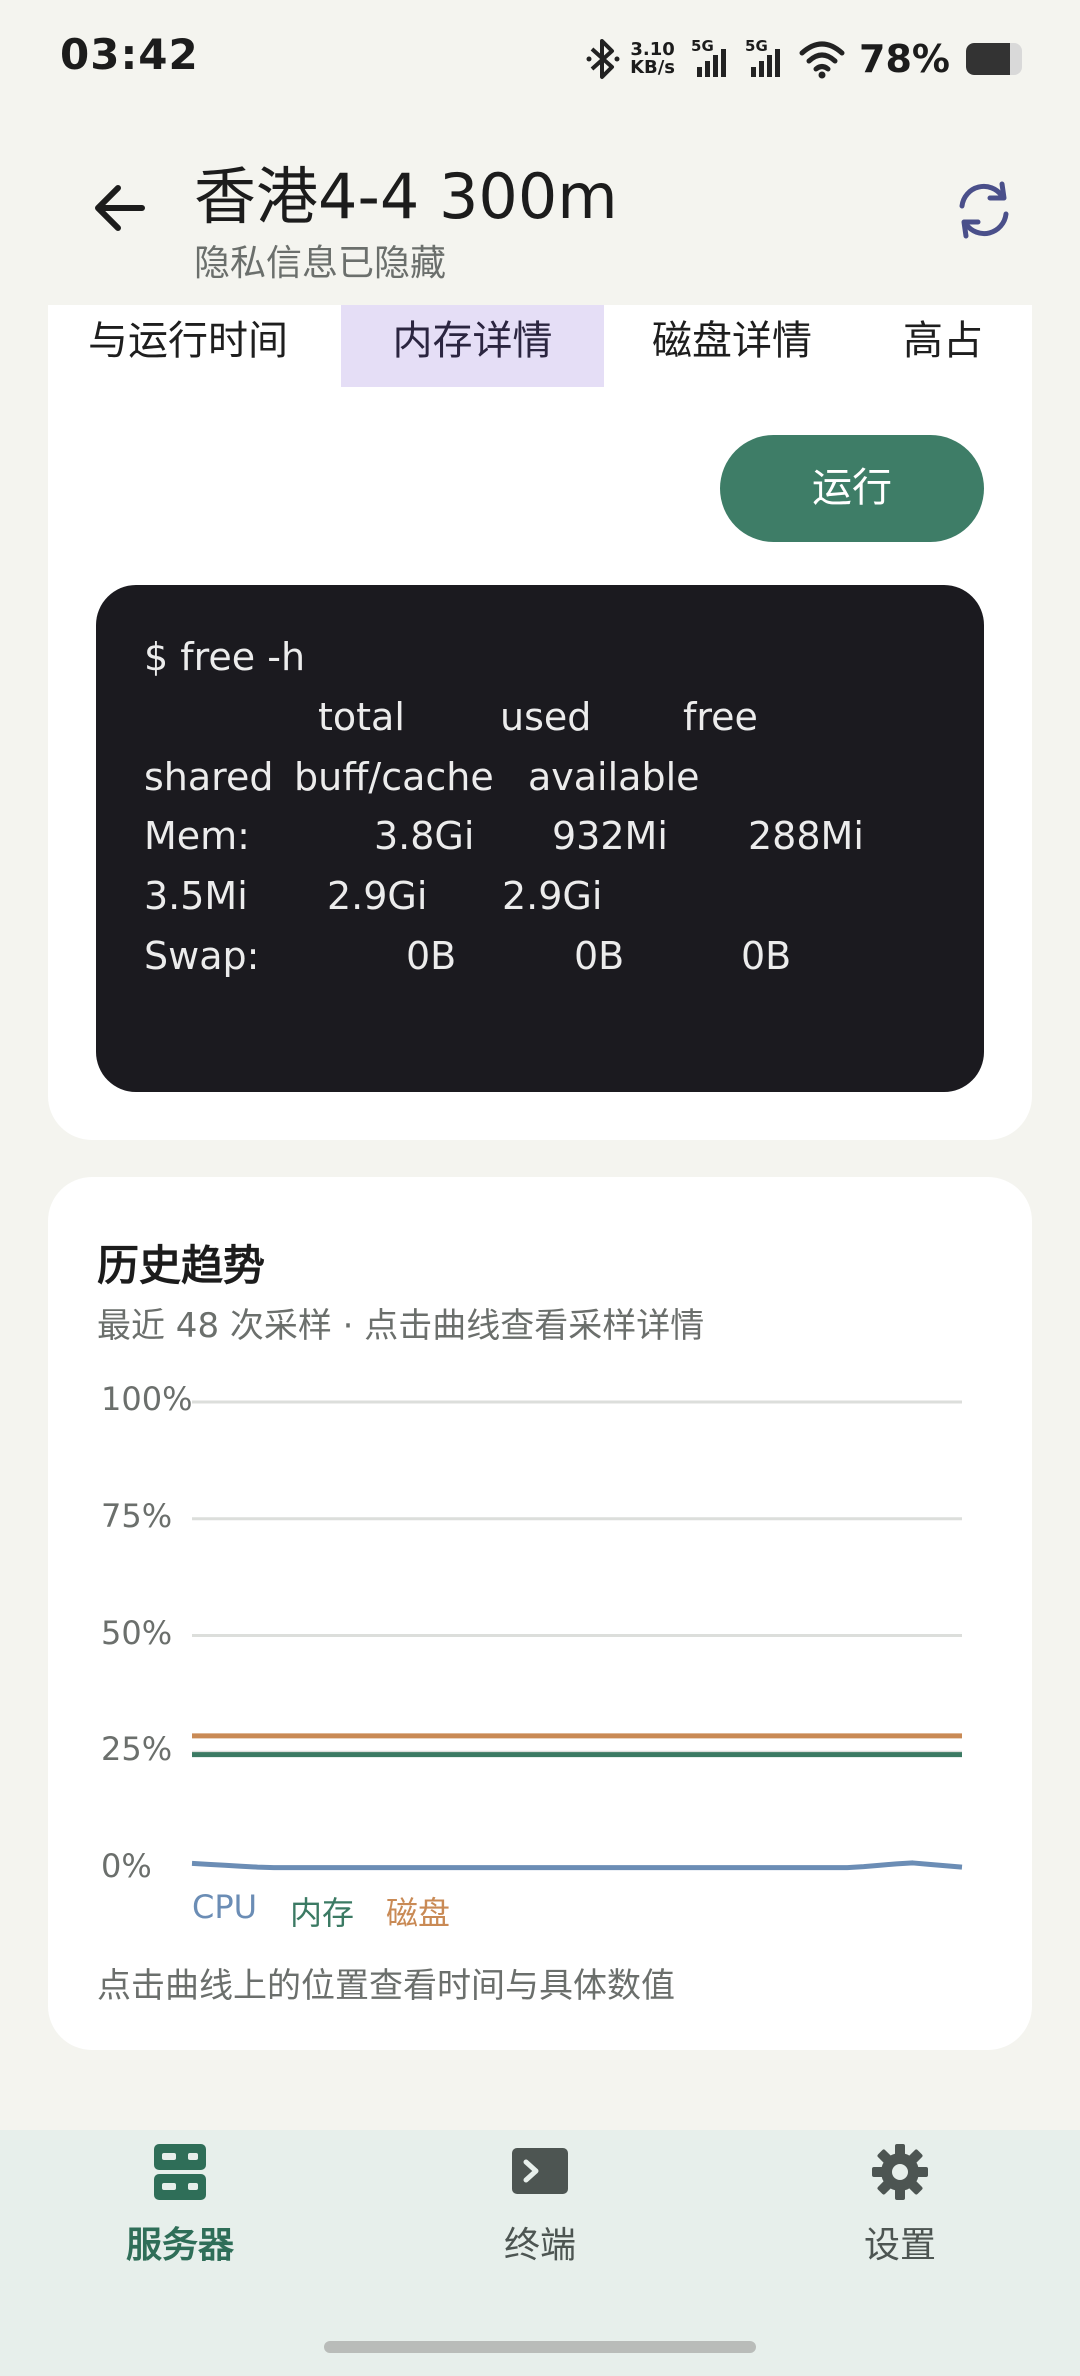 This screenshot has width=1080, height=2376. I want to click on home-indicator, so click(540, 2347).